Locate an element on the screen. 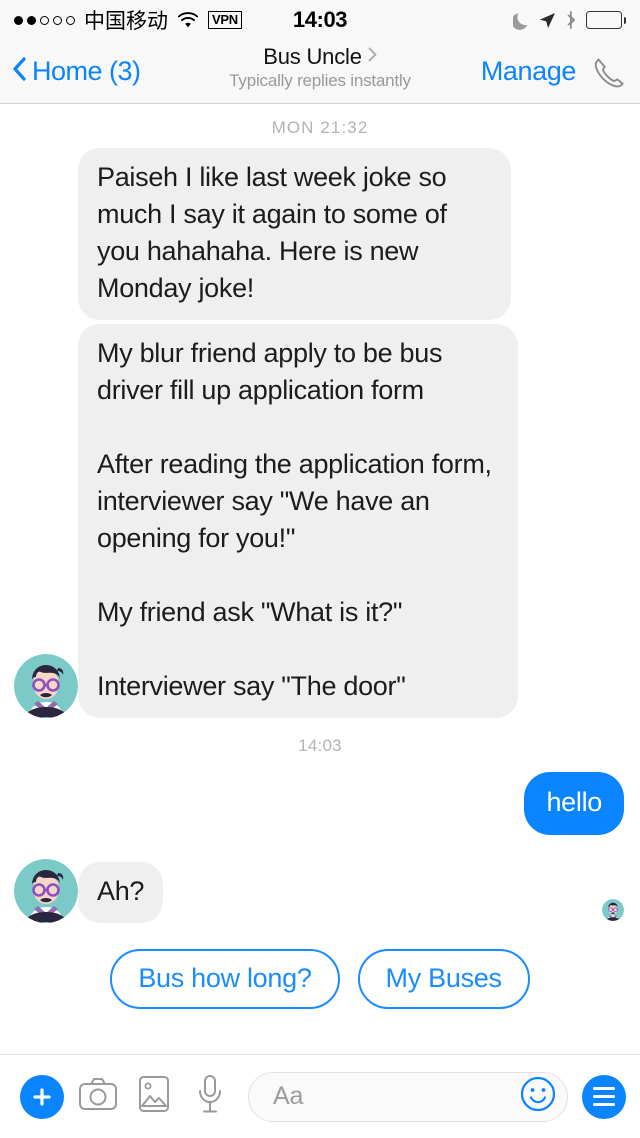 The height and width of the screenshot is (1138, 640). photo-icon is located at coordinates (154, 1096).